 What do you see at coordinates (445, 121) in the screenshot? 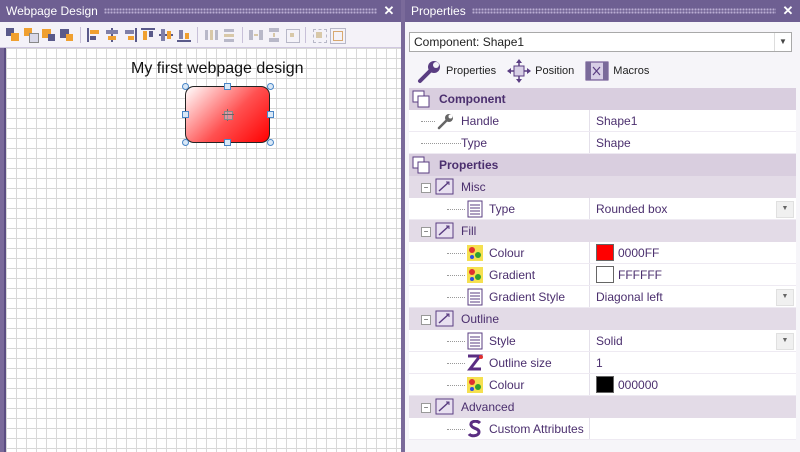
I see `wrench-icon` at bounding box center [445, 121].